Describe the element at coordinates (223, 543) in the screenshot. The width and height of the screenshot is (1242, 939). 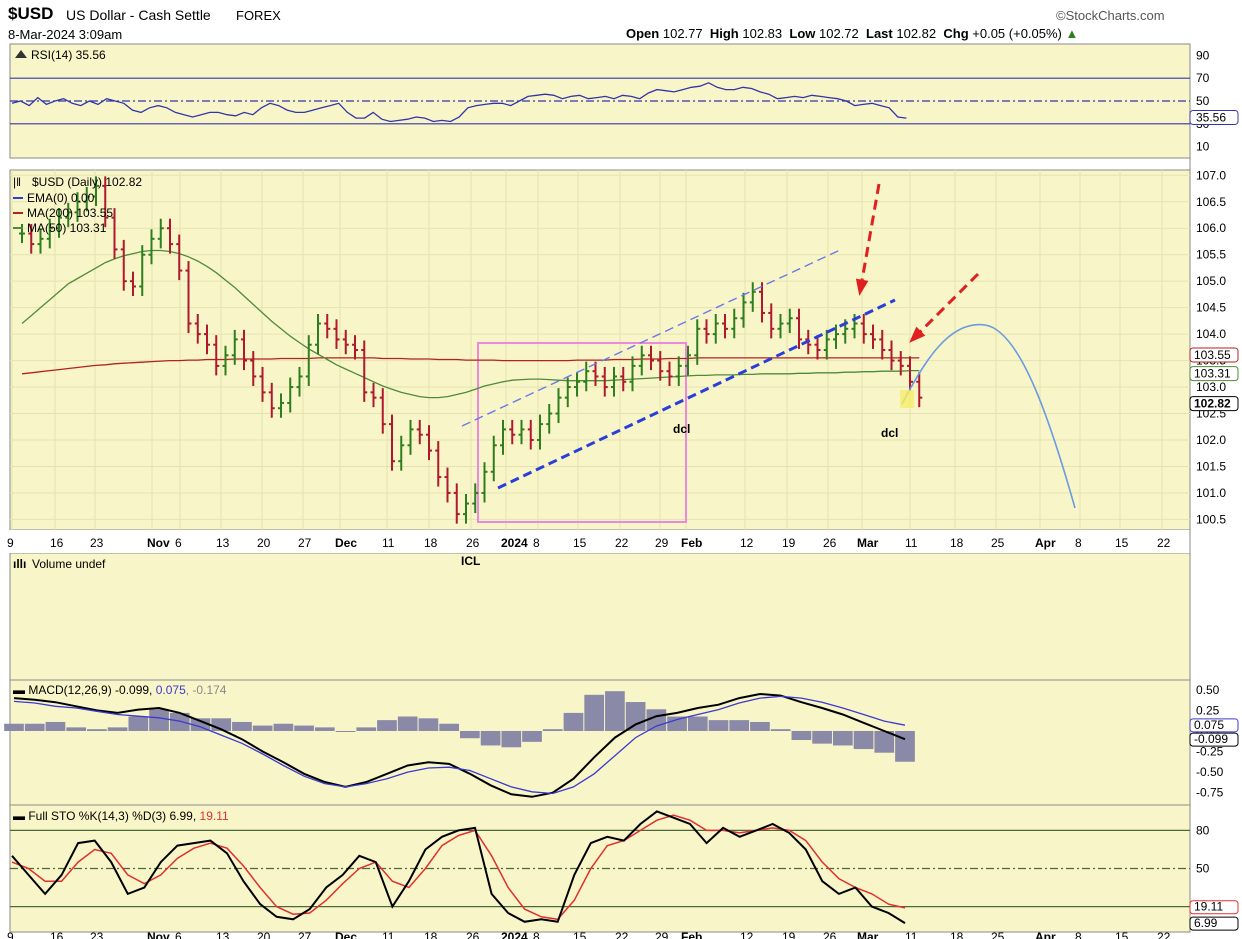
I see `date-tick-label: 13` at that location.